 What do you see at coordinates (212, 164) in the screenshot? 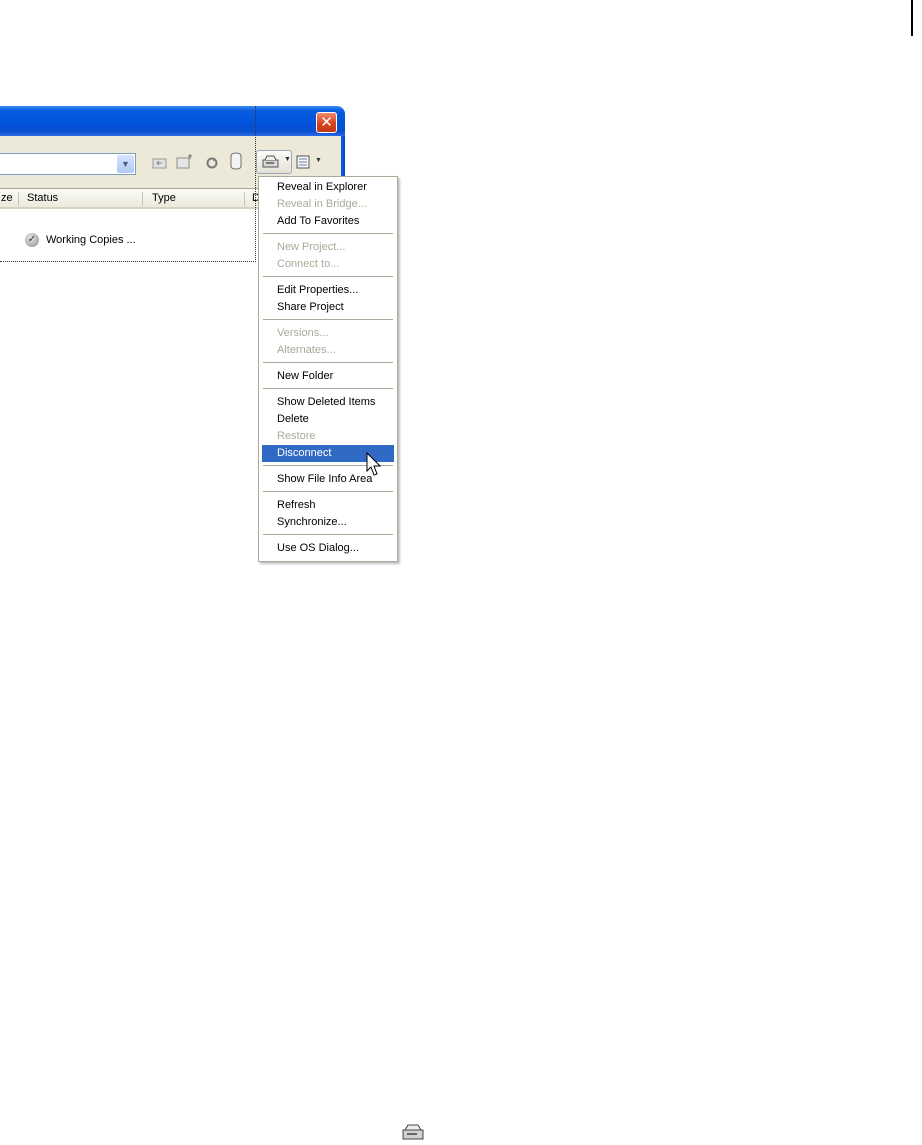
I see `refresh-icon` at bounding box center [212, 164].